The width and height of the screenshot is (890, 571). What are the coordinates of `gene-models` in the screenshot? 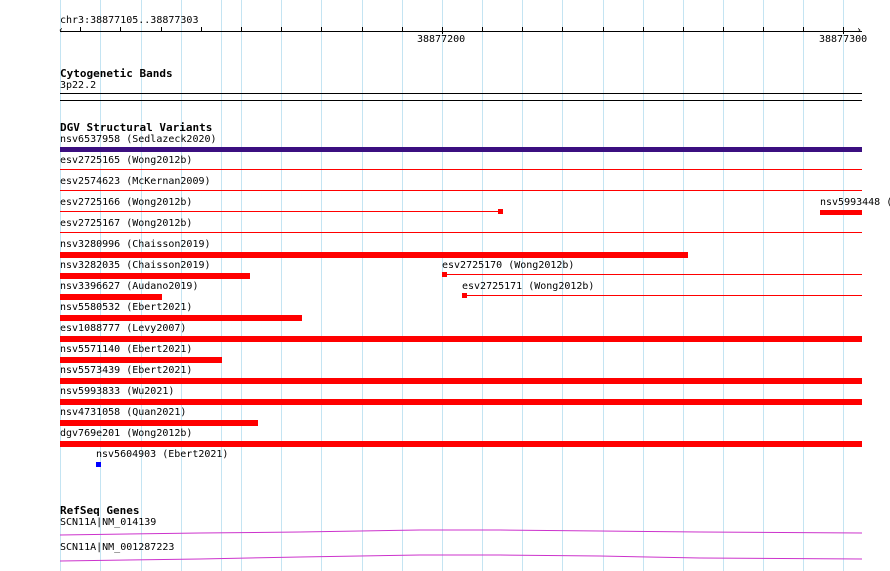 It's located at (461, 545).